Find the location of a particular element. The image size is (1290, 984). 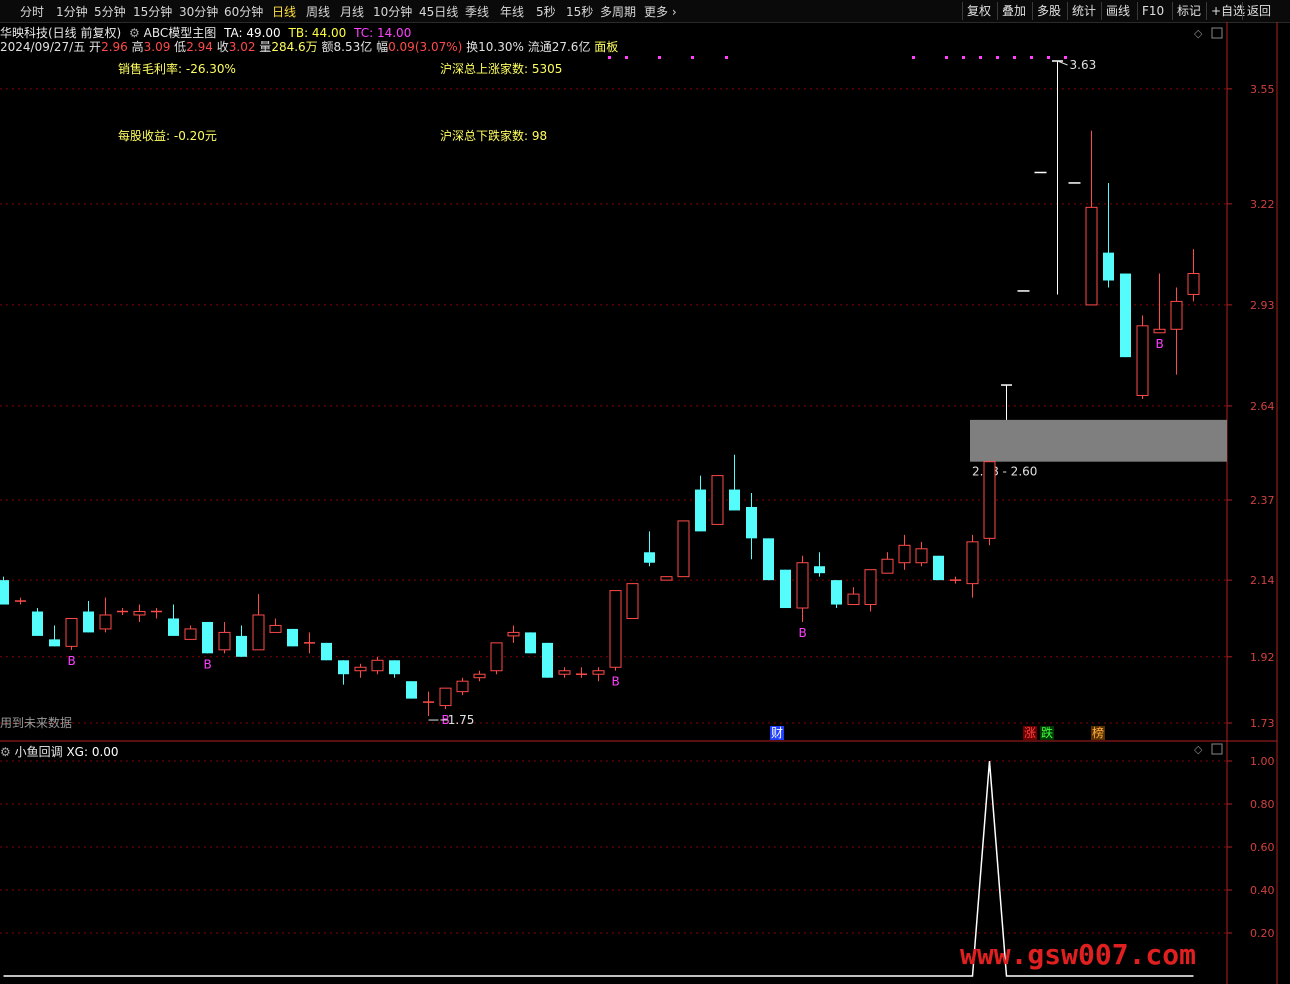

price-zone is located at coordinates (1098, 440).